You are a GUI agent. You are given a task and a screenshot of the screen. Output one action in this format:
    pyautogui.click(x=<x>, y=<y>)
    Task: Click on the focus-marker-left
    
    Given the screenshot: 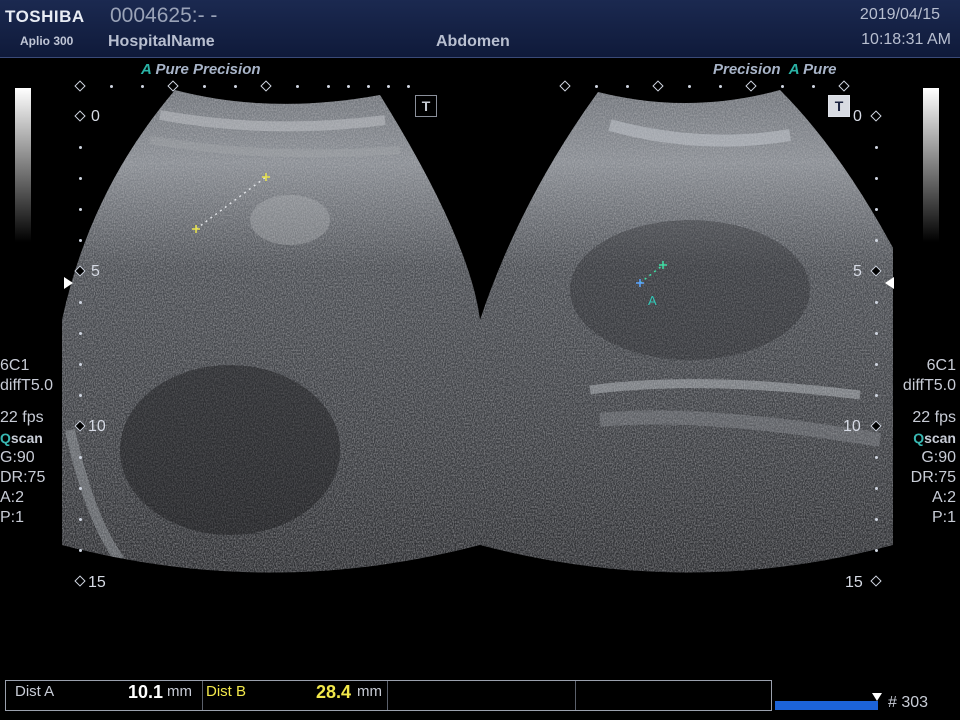 What is the action you would take?
    pyautogui.click(x=68, y=283)
    